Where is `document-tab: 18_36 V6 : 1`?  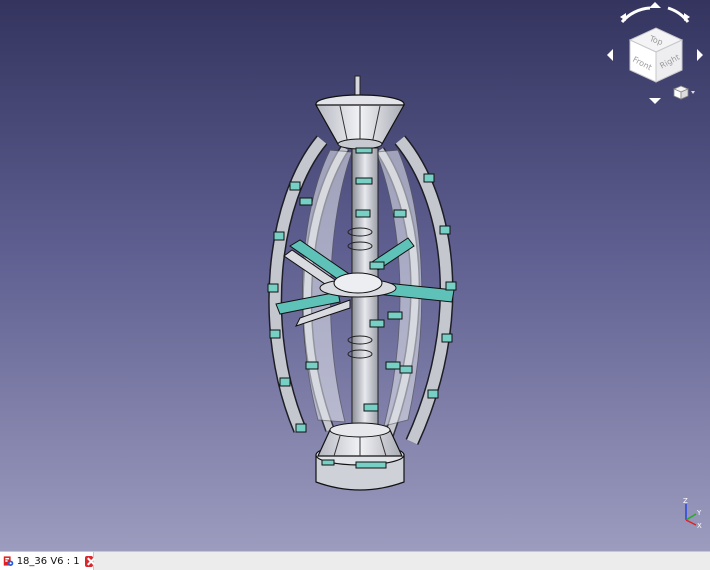 document-tab: 18_36 V6 : 1 is located at coordinates (47, 561).